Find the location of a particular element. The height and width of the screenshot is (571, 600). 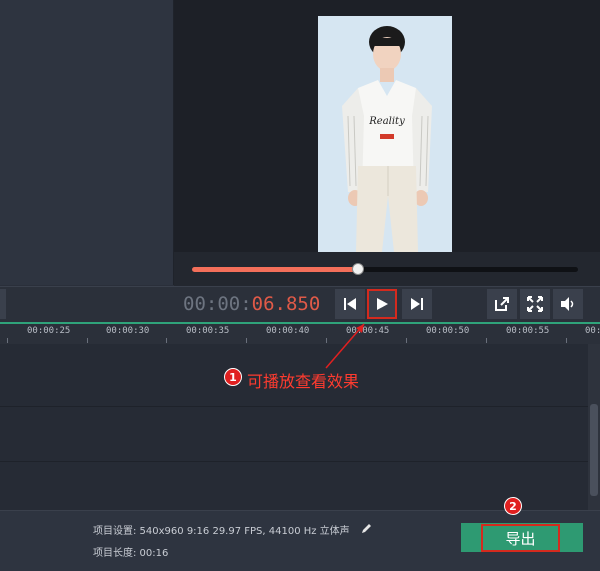

project-duration-text: 项目长度: 00:16 is located at coordinates (131, 553).